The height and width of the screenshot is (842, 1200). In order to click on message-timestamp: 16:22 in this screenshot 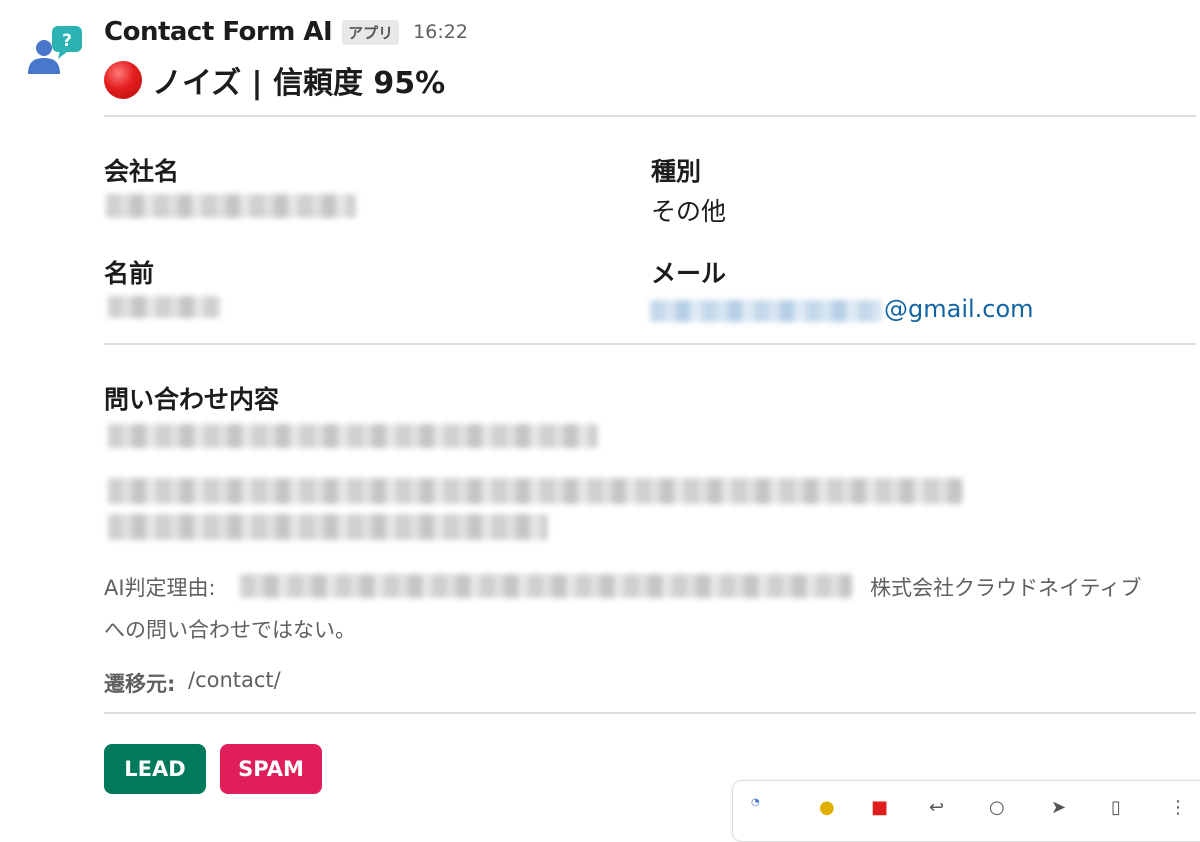, I will do `click(440, 32)`.